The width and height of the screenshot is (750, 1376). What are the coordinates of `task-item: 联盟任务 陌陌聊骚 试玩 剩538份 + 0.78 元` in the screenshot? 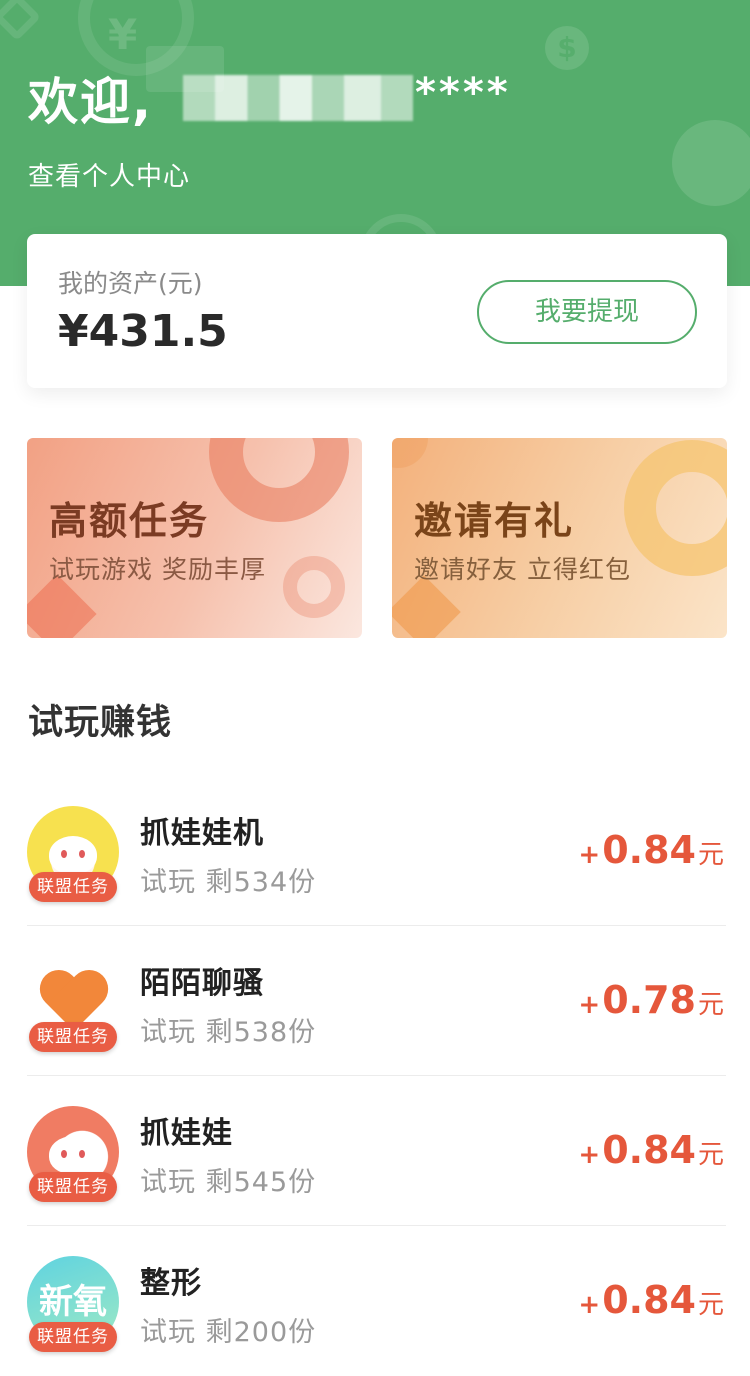 It's located at (375, 1001).